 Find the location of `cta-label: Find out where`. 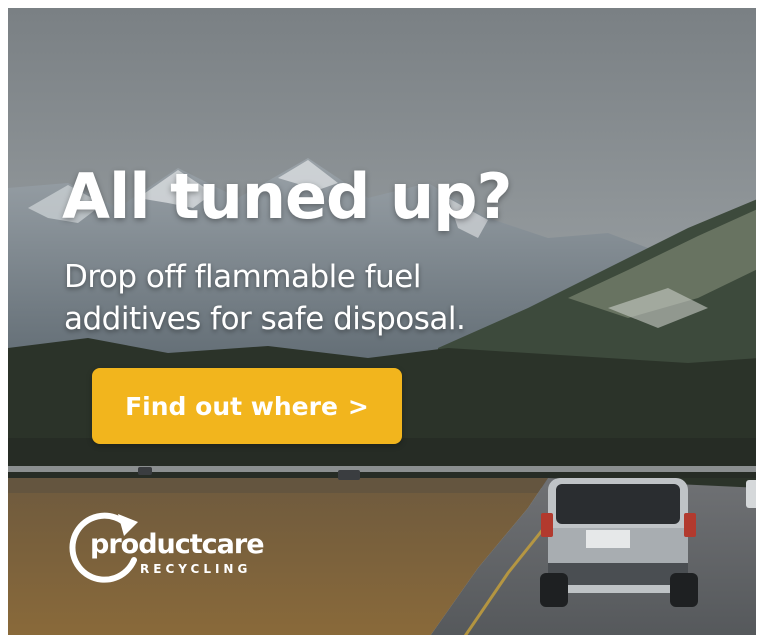

cta-label: Find out where is located at coordinates (231, 406).